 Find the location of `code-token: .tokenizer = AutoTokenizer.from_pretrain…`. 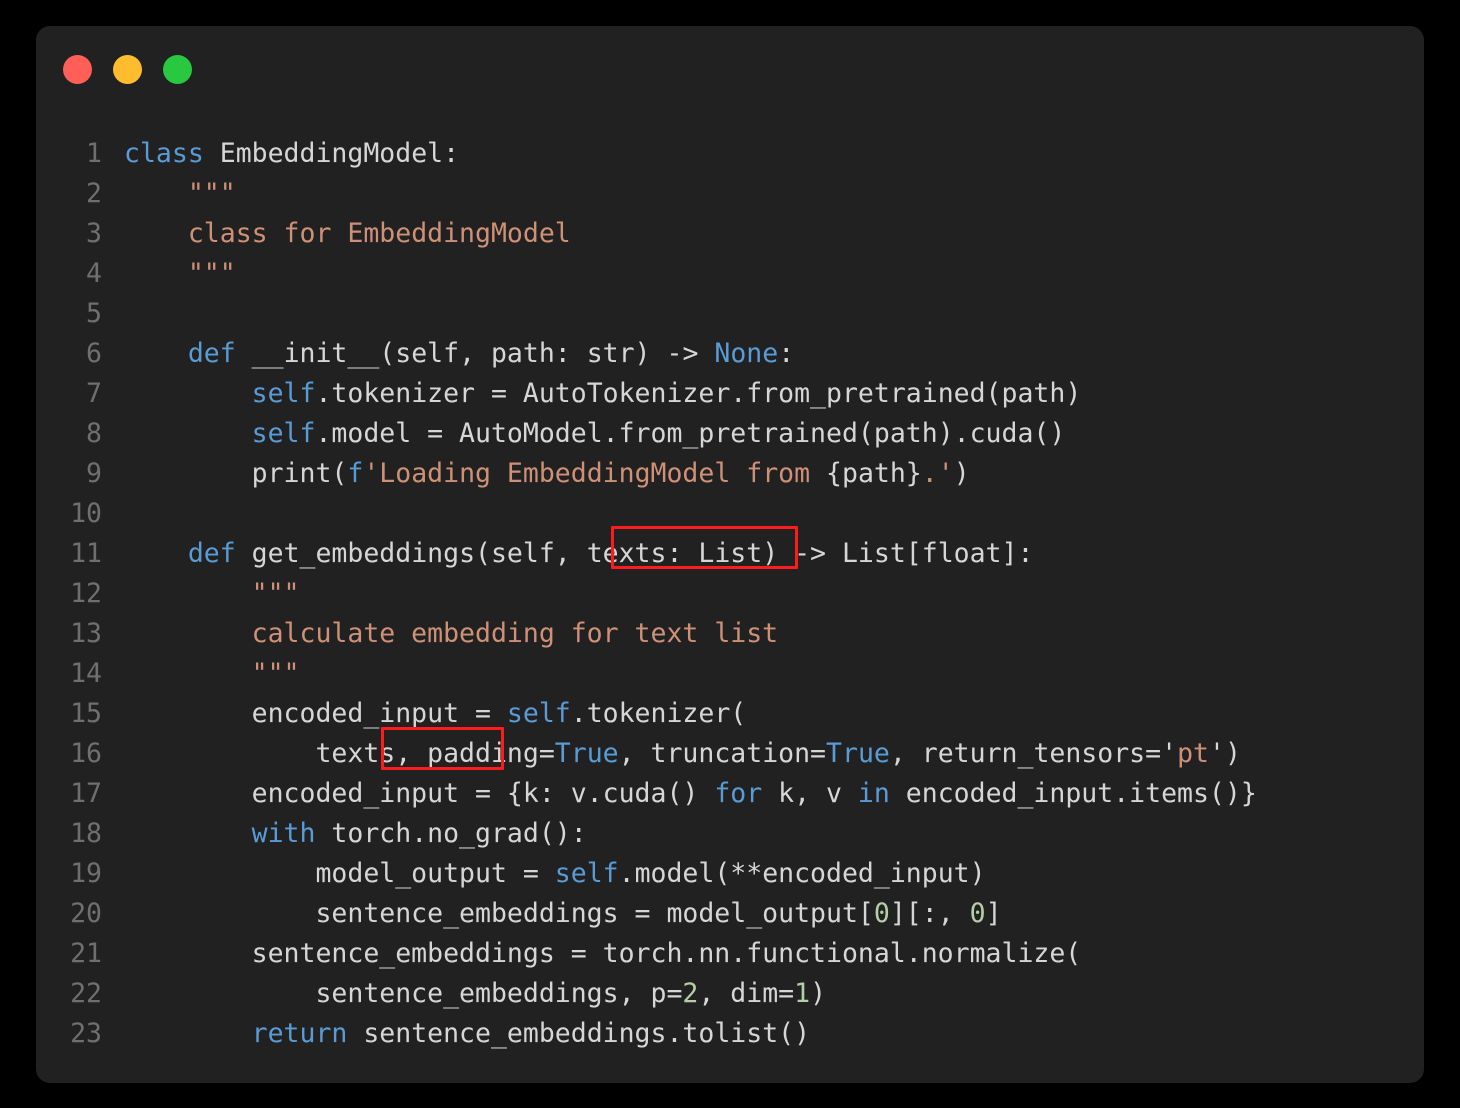

code-token: .tokenizer = AutoTokenizer.from_pretrain… is located at coordinates (698, 393).